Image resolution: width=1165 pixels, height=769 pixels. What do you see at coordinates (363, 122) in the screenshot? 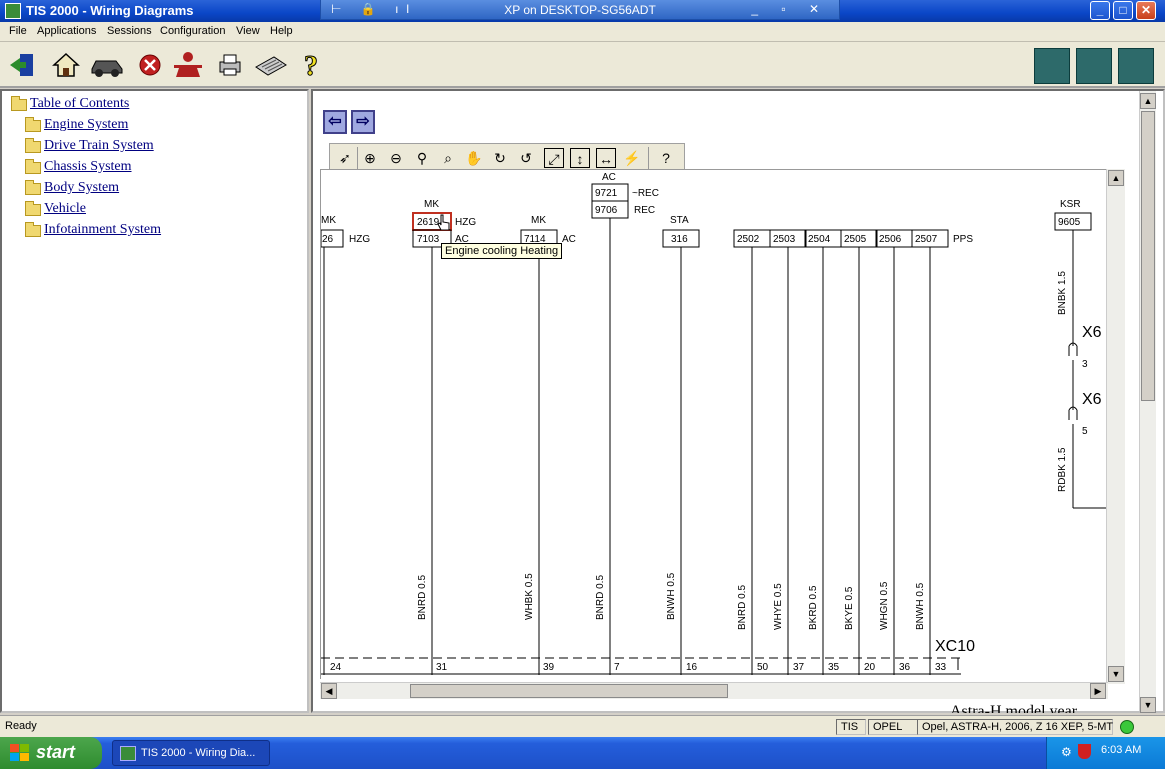
I see `forward-button: ⇨` at bounding box center [363, 122].